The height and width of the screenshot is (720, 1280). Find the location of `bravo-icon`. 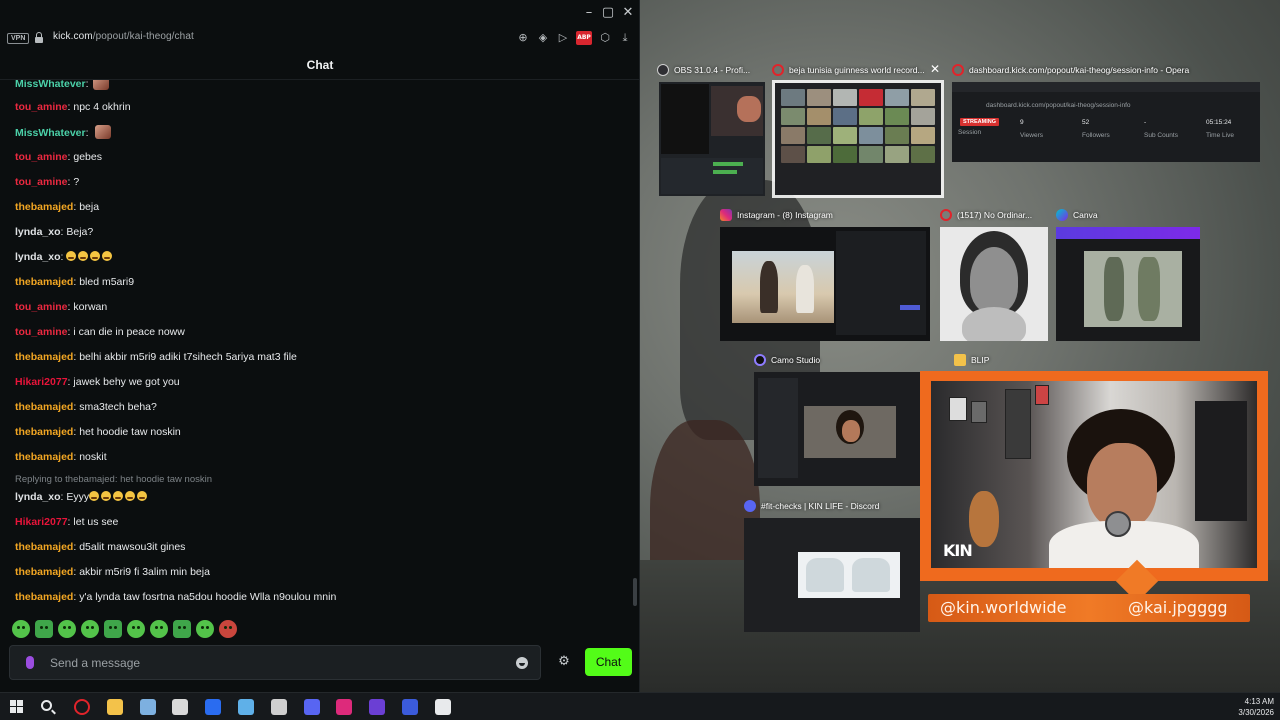

bravo-icon is located at coordinates (377, 707).